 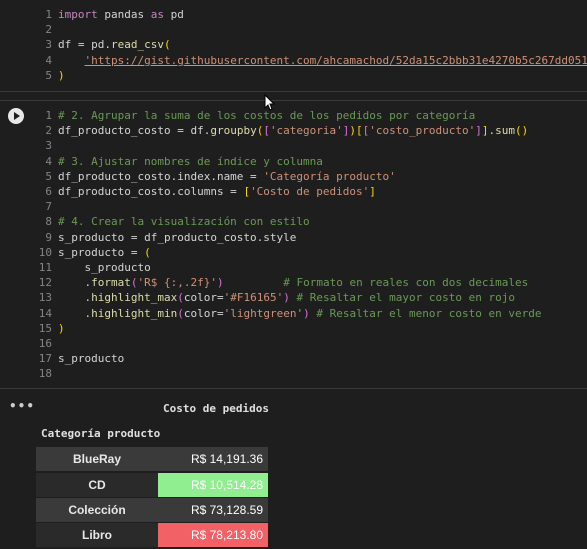 I want to click on index-header: Categoría producto, so click(x=101, y=433).